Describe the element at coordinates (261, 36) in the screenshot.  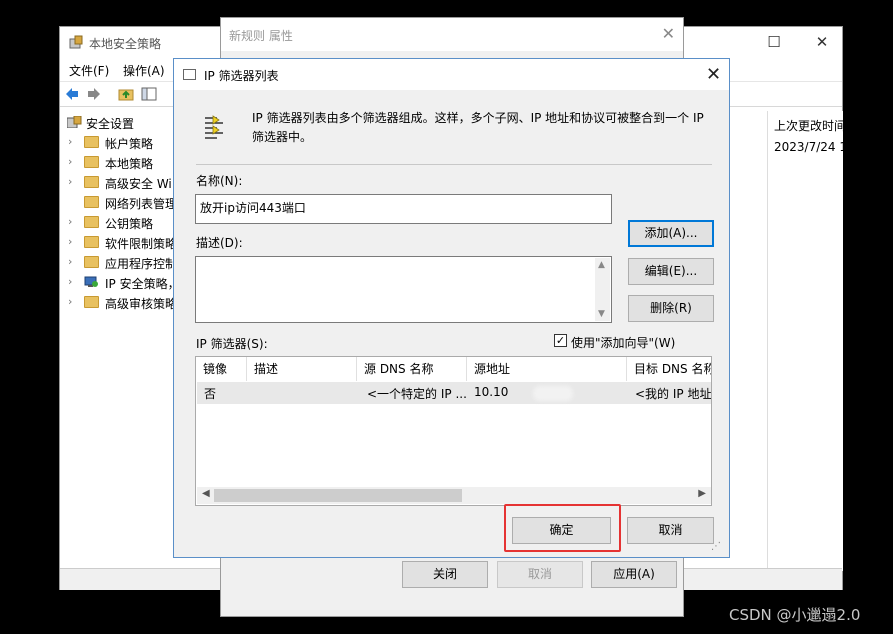
I see `properties-title: 新规则 属性` at that location.